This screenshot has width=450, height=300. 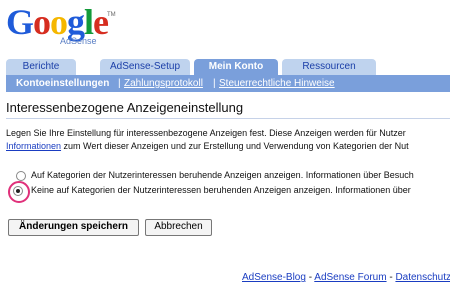 What do you see at coordinates (42, 22) in the screenshot?
I see `logo-letter-o1: o` at bounding box center [42, 22].